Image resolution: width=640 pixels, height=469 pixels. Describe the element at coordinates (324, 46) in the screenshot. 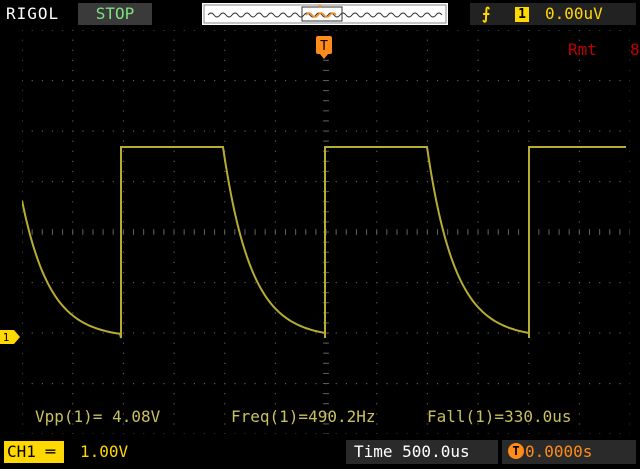

I see `trigger-marker-label: T` at that location.